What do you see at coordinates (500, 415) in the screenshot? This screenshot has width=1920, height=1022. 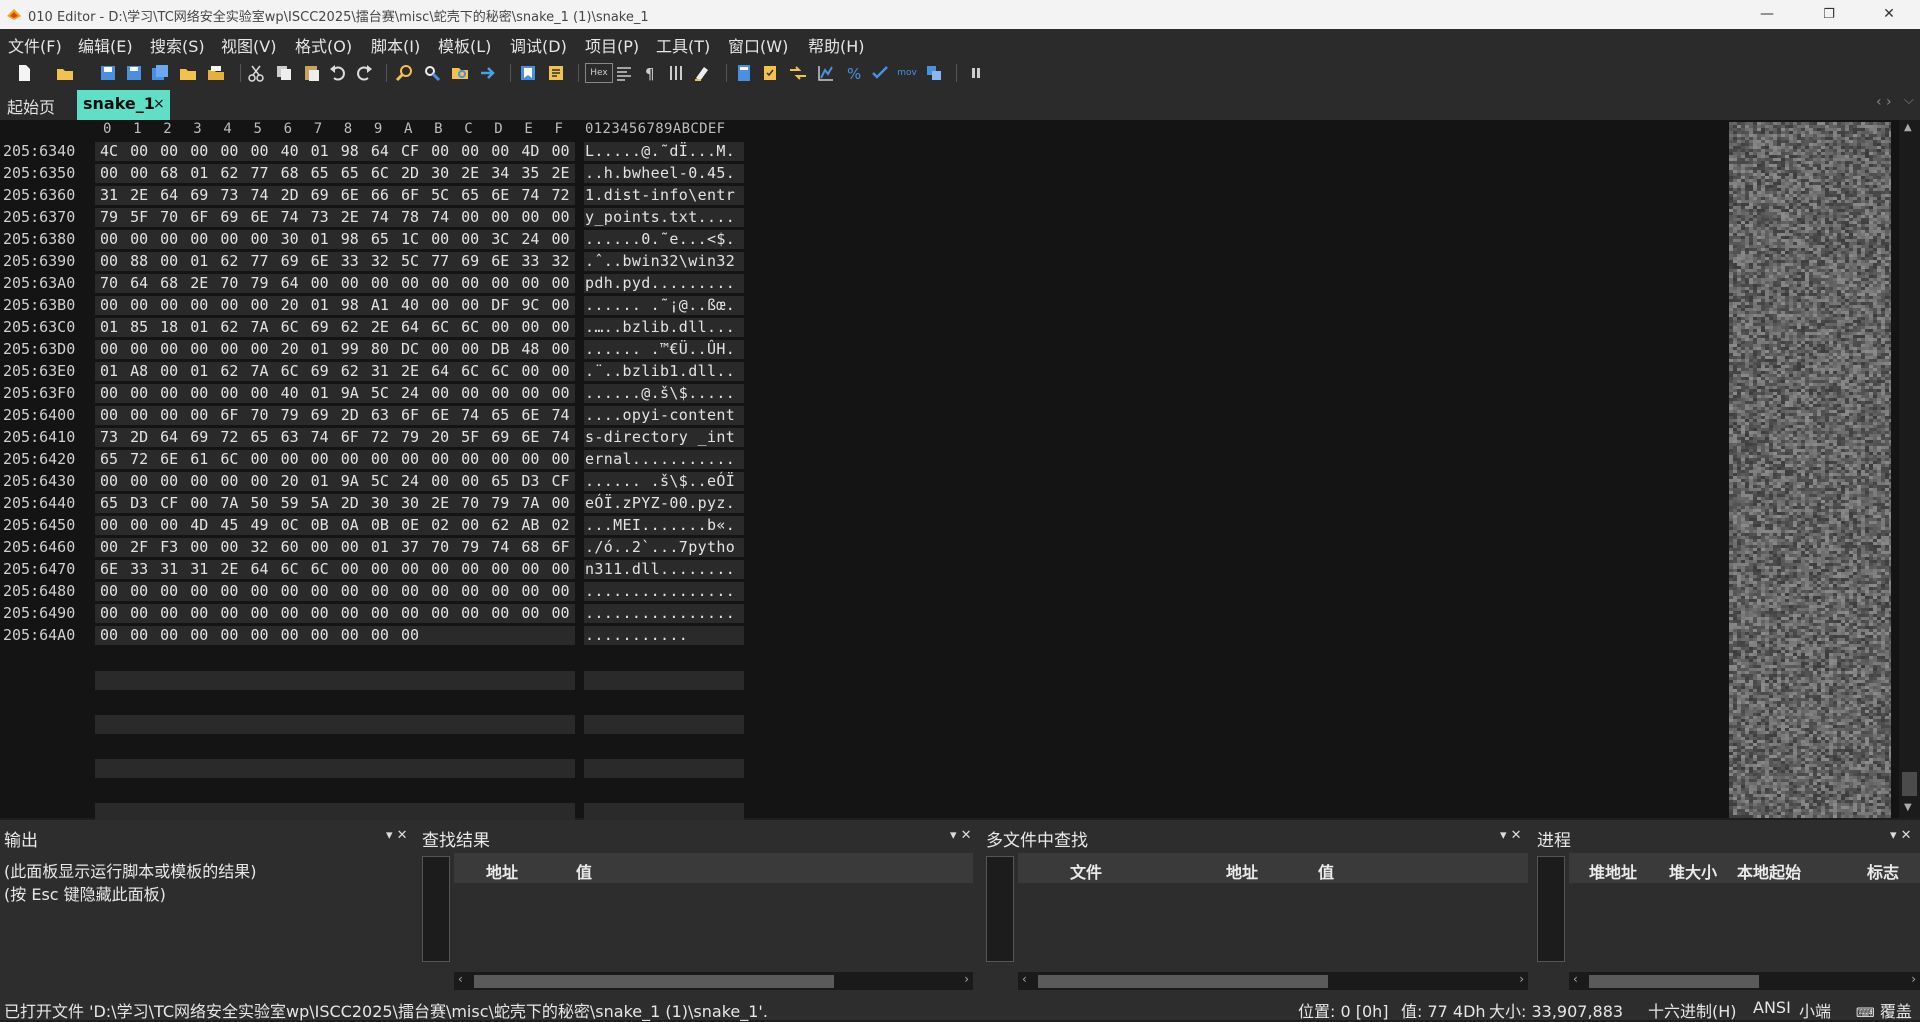 I see `hex-byte: 65` at bounding box center [500, 415].